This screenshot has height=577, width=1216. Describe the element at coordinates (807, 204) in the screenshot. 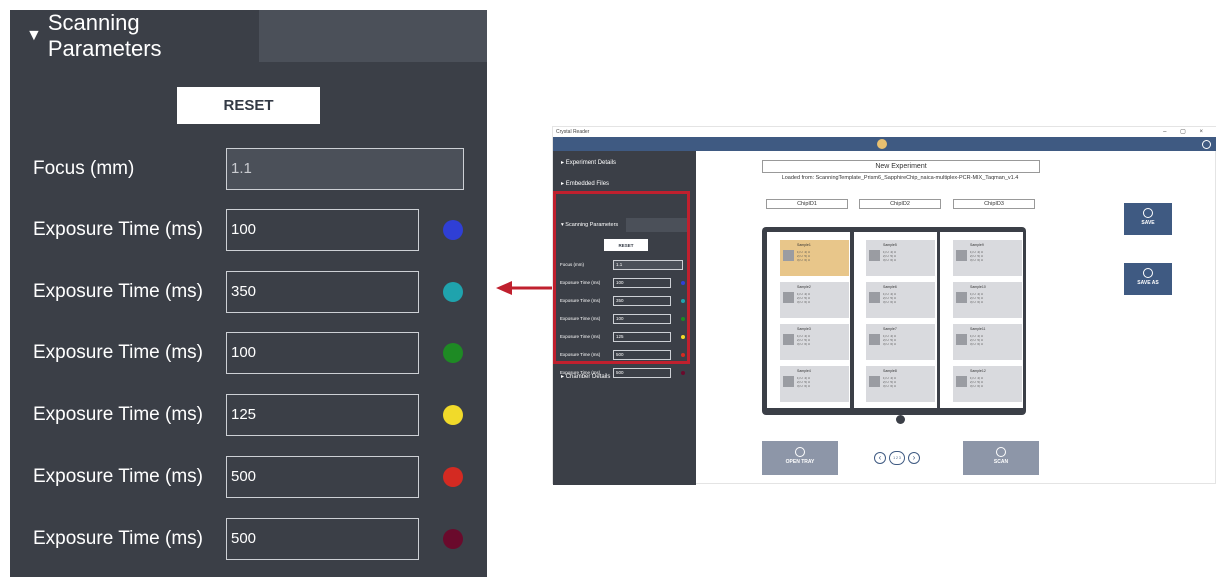

I see `chip-id-field: ChipID1` at that location.